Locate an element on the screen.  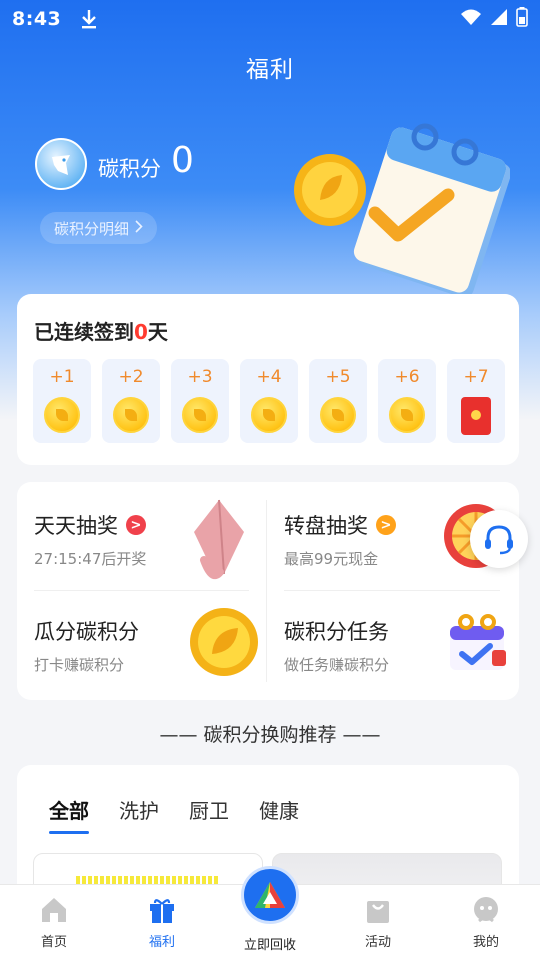
task-calendar-icon is located at coordinates (478, 642).